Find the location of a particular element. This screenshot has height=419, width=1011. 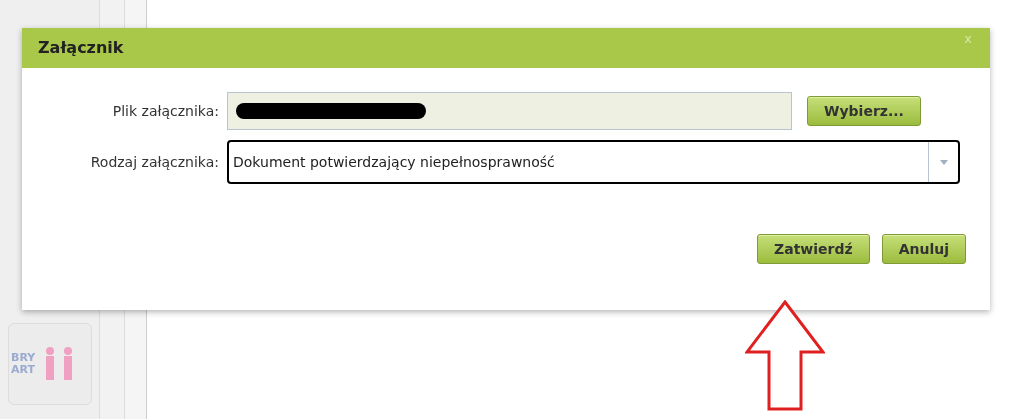

dialog-button: Zatwierdź is located at coordinates (813, 249).